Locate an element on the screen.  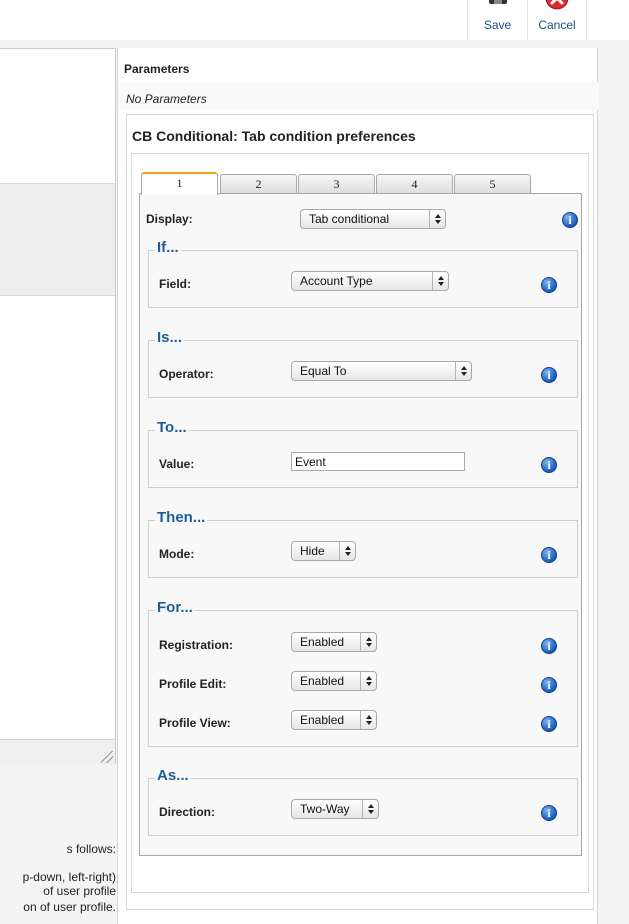
registration-label: Registration: is located at coordinates (196, 645).